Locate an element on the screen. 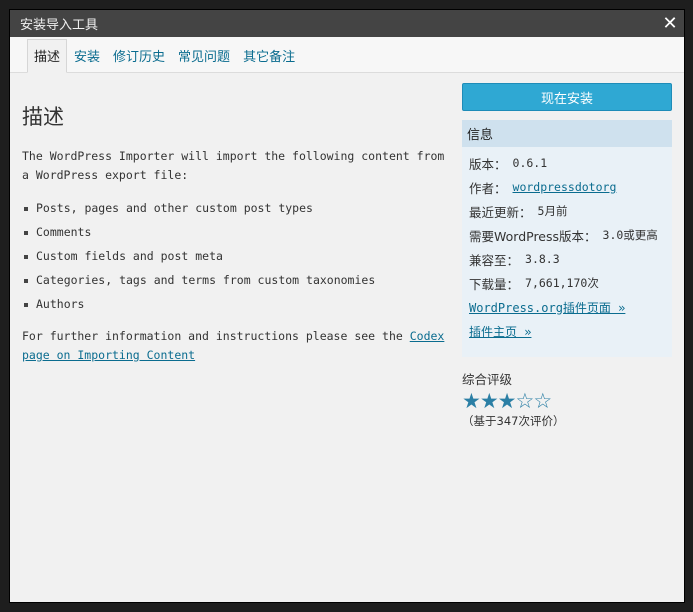  compat-value: 3.8.3 is located at coordinates (542, 259).